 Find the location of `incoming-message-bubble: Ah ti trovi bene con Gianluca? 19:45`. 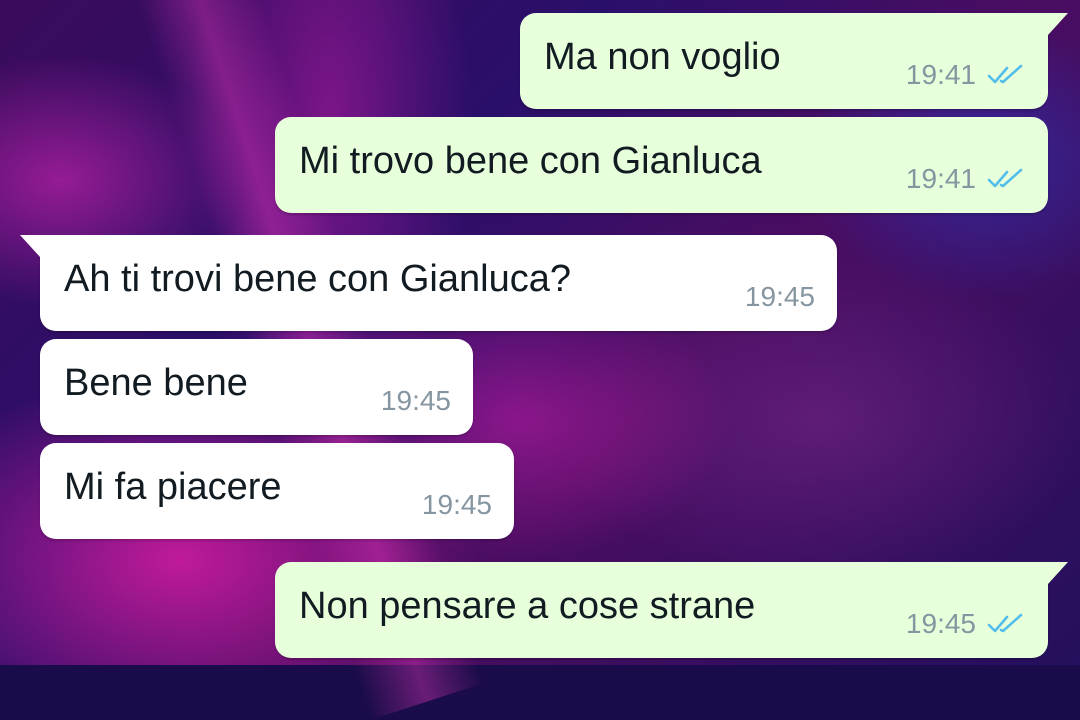

incoming-message-bubble: Ah ti trovi bene con Gianluca? 19:45 is located at coordinates (428, 283).